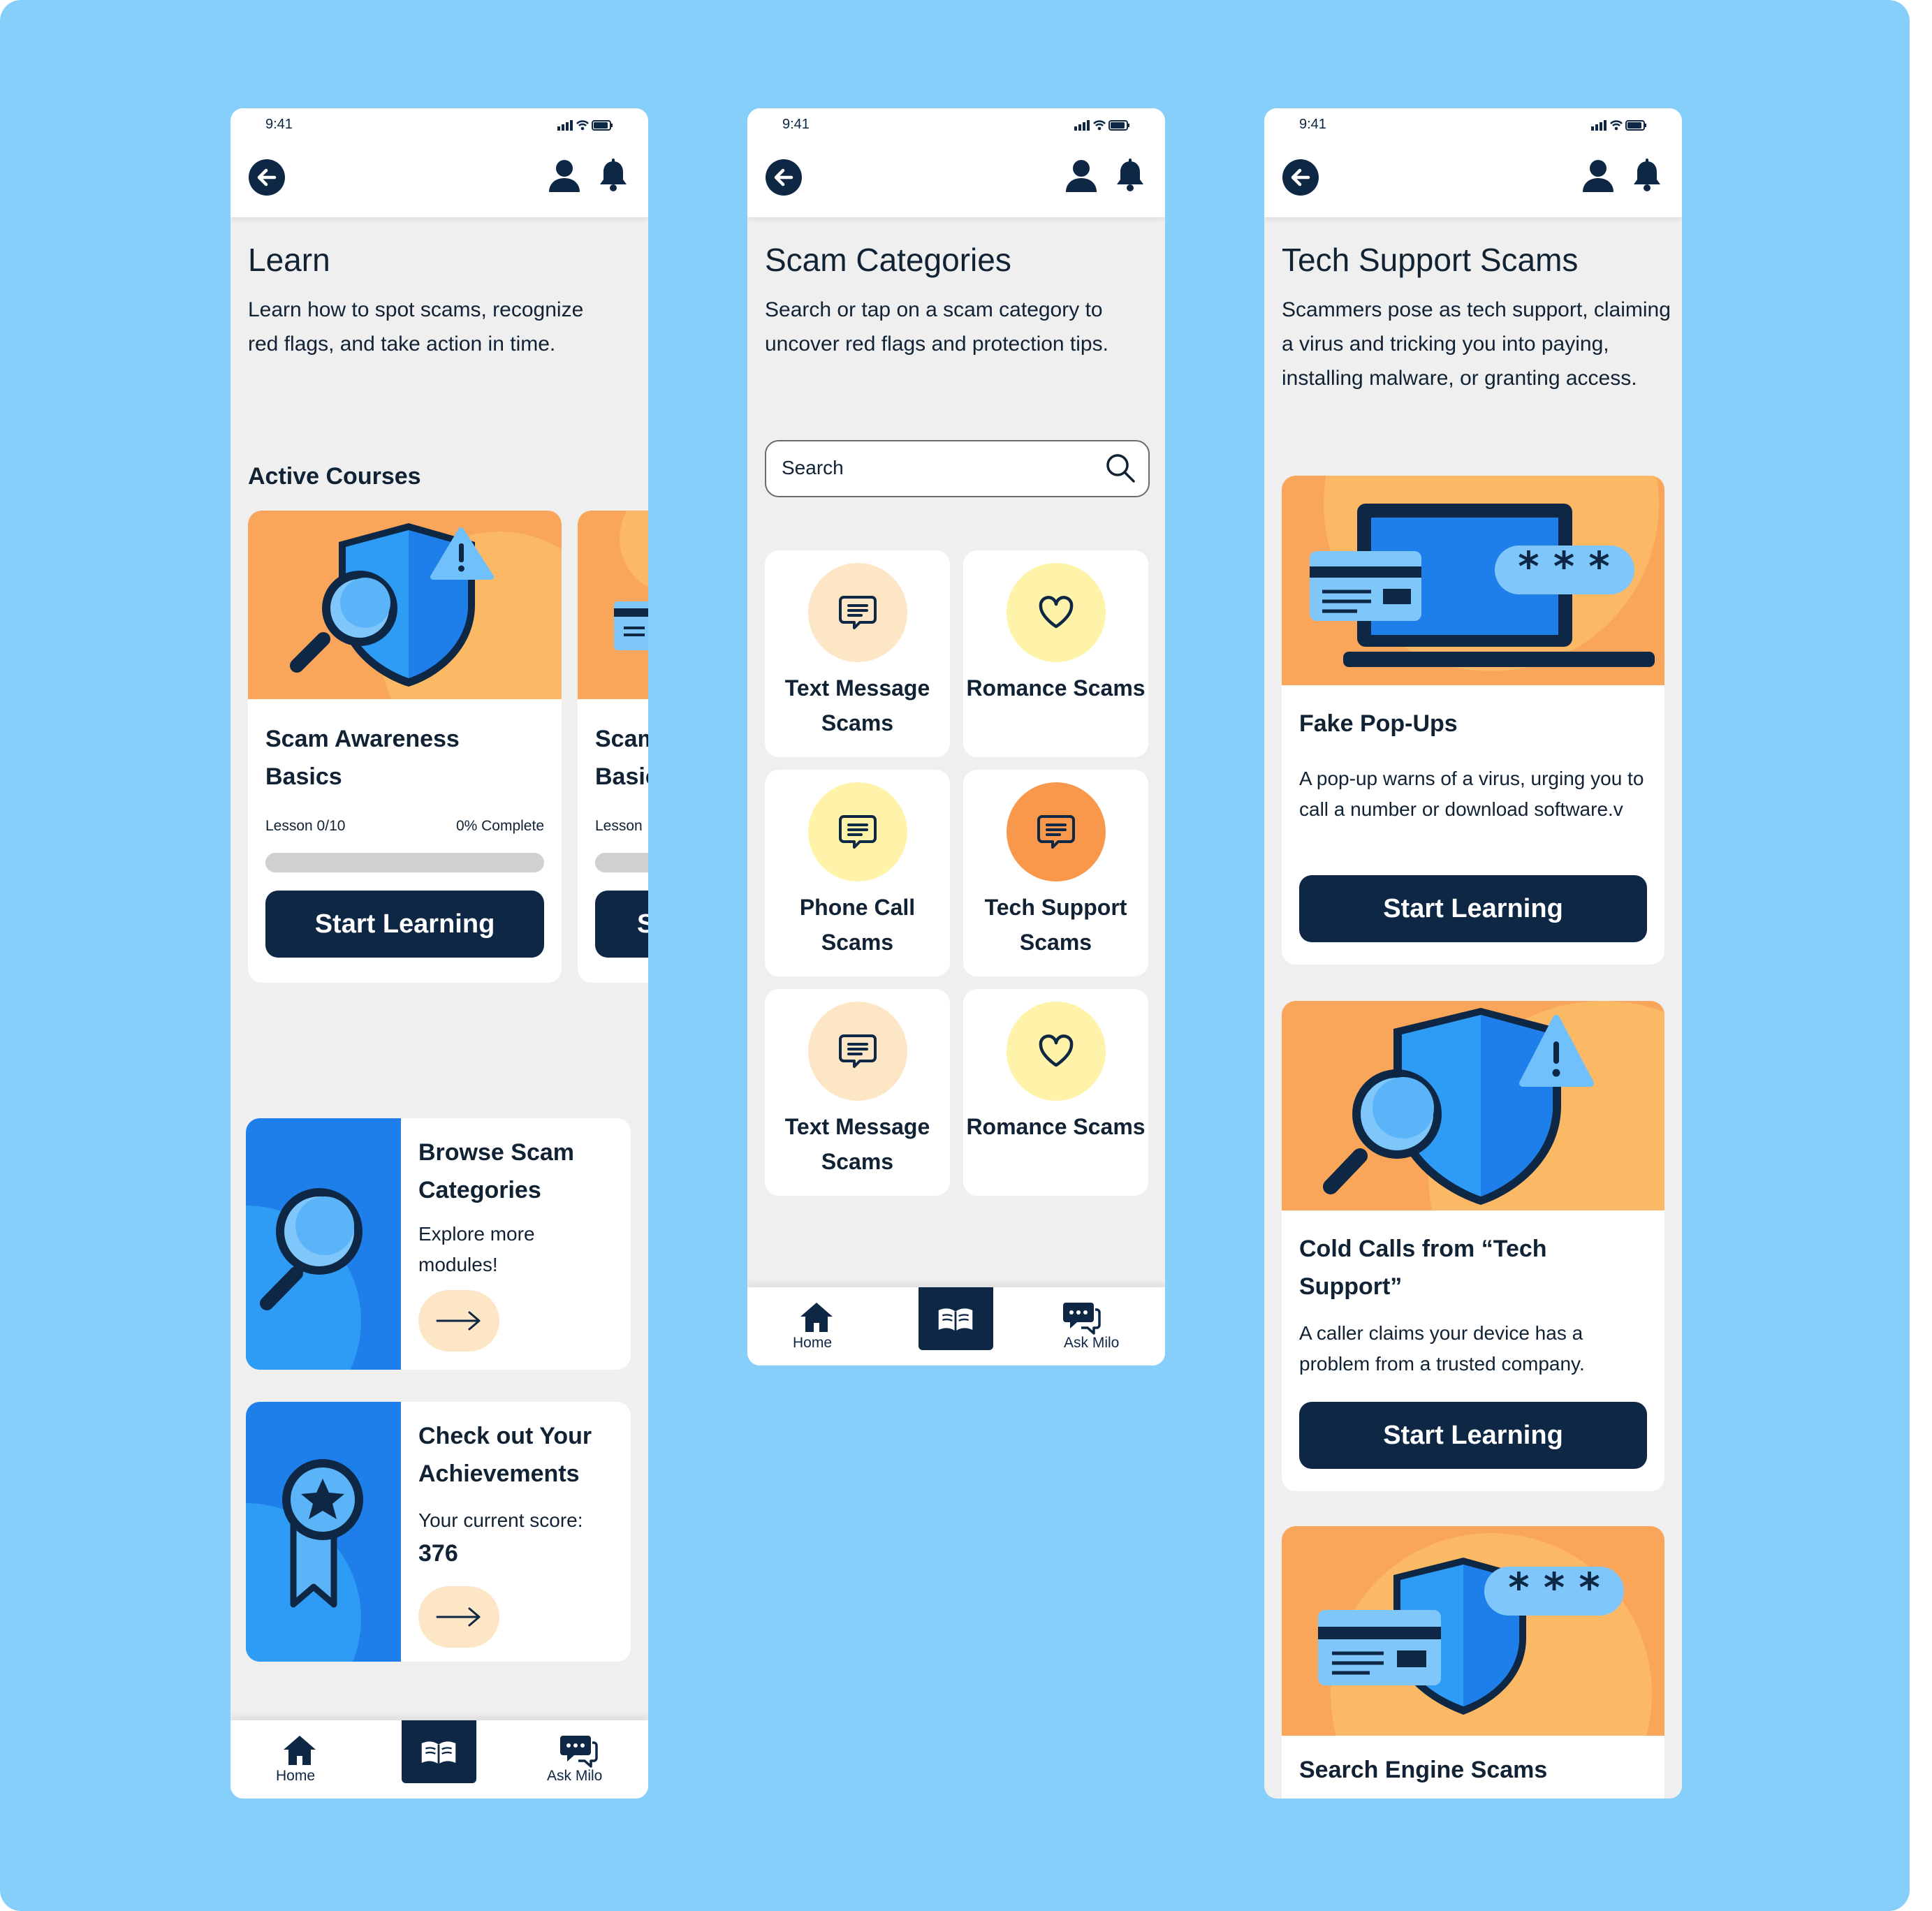 The height and width of the screenshot is (1911, 1932). I want to click on achievements-title: Check out Your Achievements, so click(505, 1455).